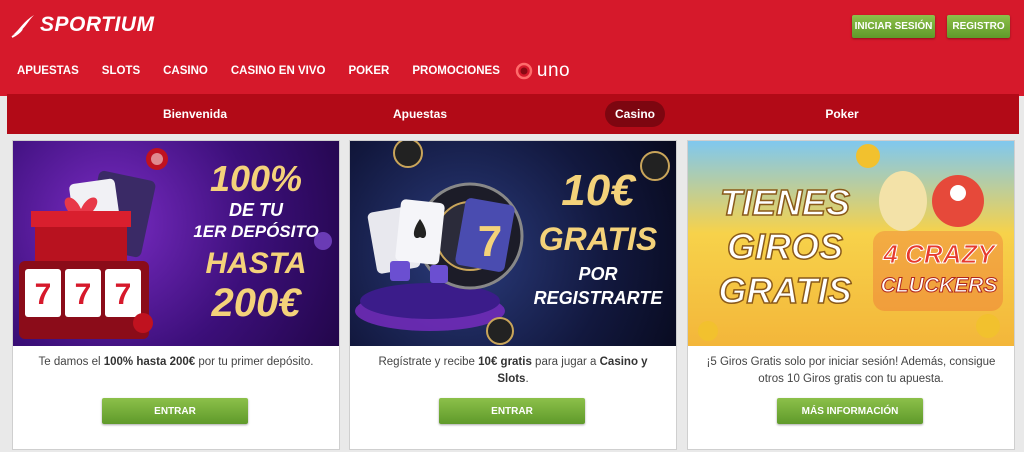 This screenshot has height=452, width=1024. I want to click on tab-bienvenida: Bienvenida, so click(195, 114).